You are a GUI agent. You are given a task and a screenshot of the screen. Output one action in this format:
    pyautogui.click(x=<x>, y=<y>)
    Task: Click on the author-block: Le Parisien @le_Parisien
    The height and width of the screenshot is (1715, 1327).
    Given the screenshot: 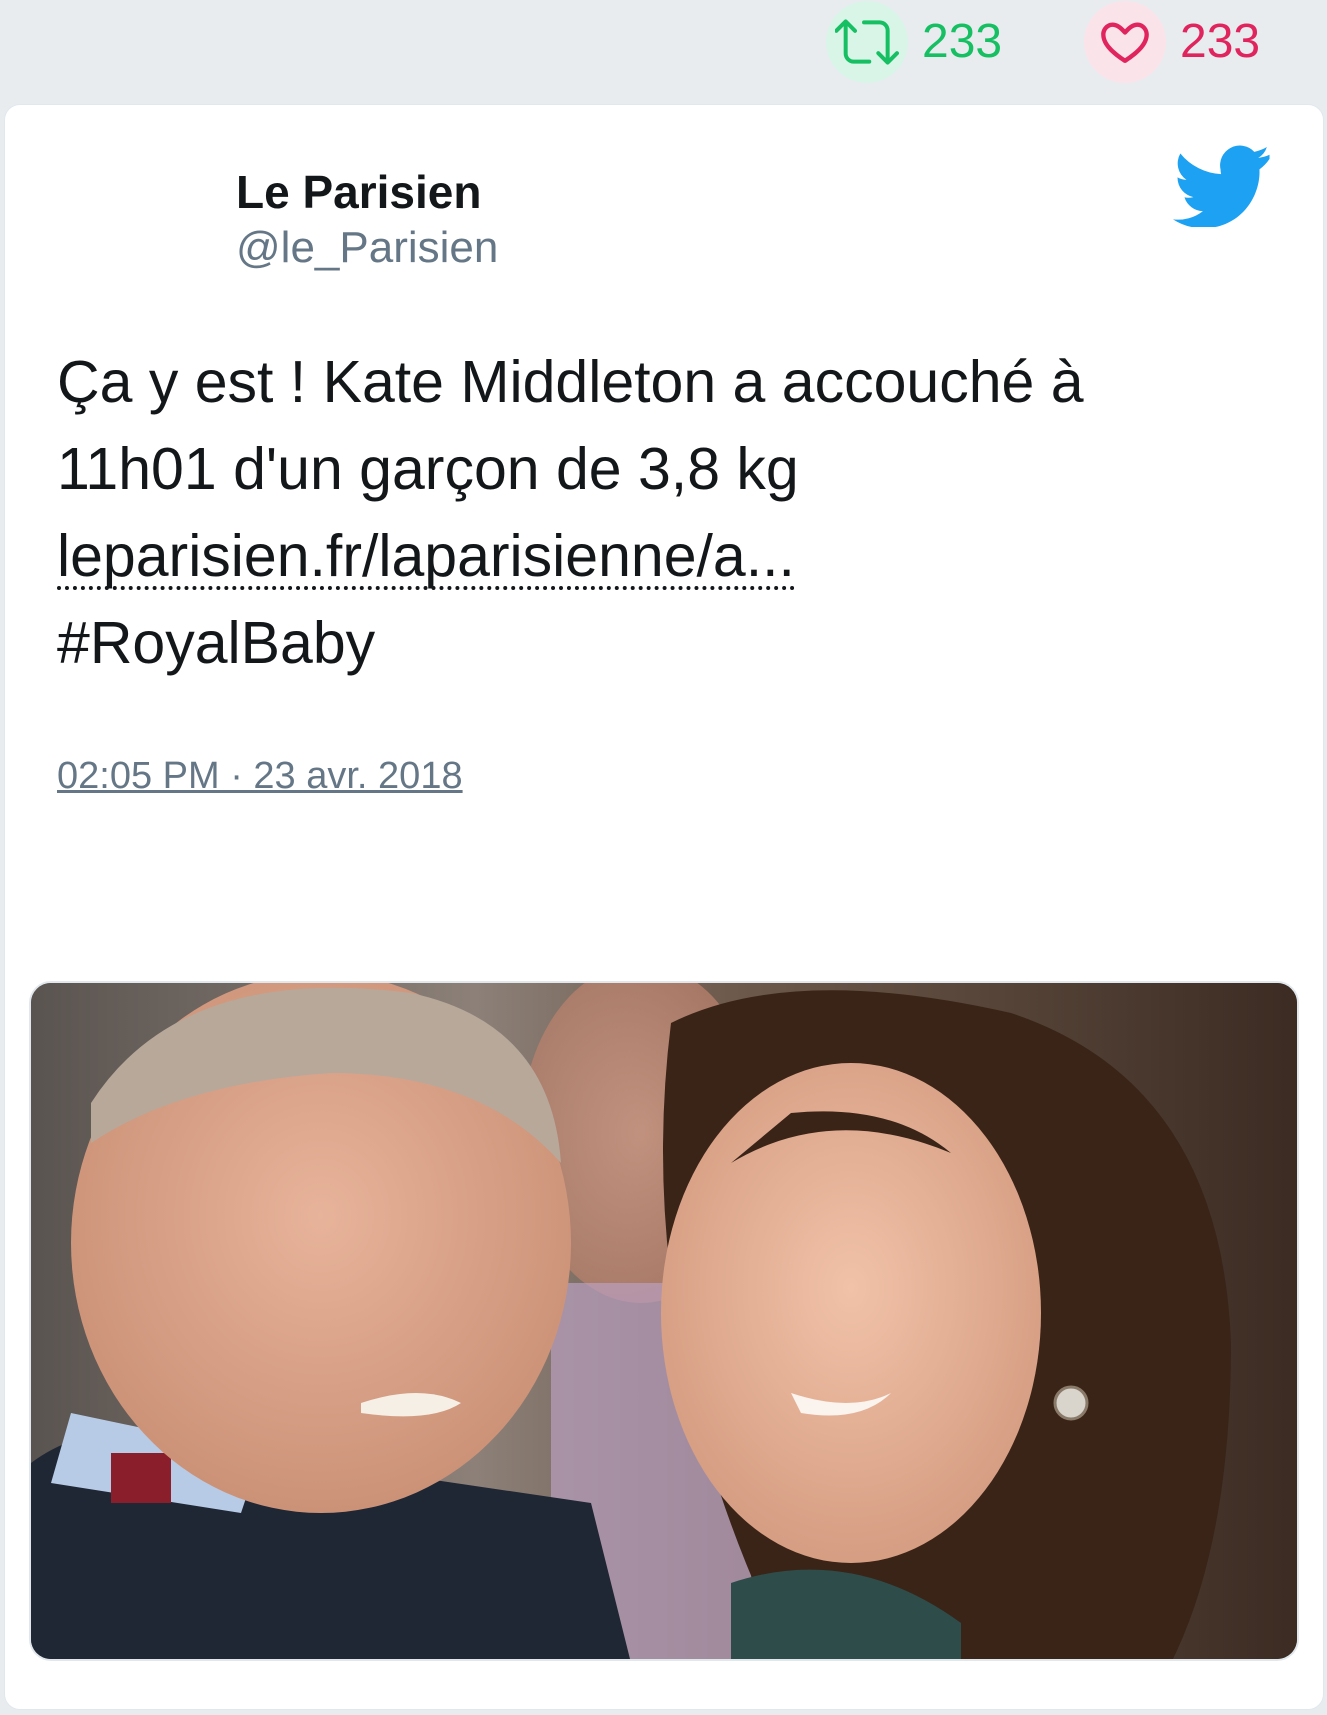 What is the action you would take?
    pyautogui.click(x=367, y=220)
    